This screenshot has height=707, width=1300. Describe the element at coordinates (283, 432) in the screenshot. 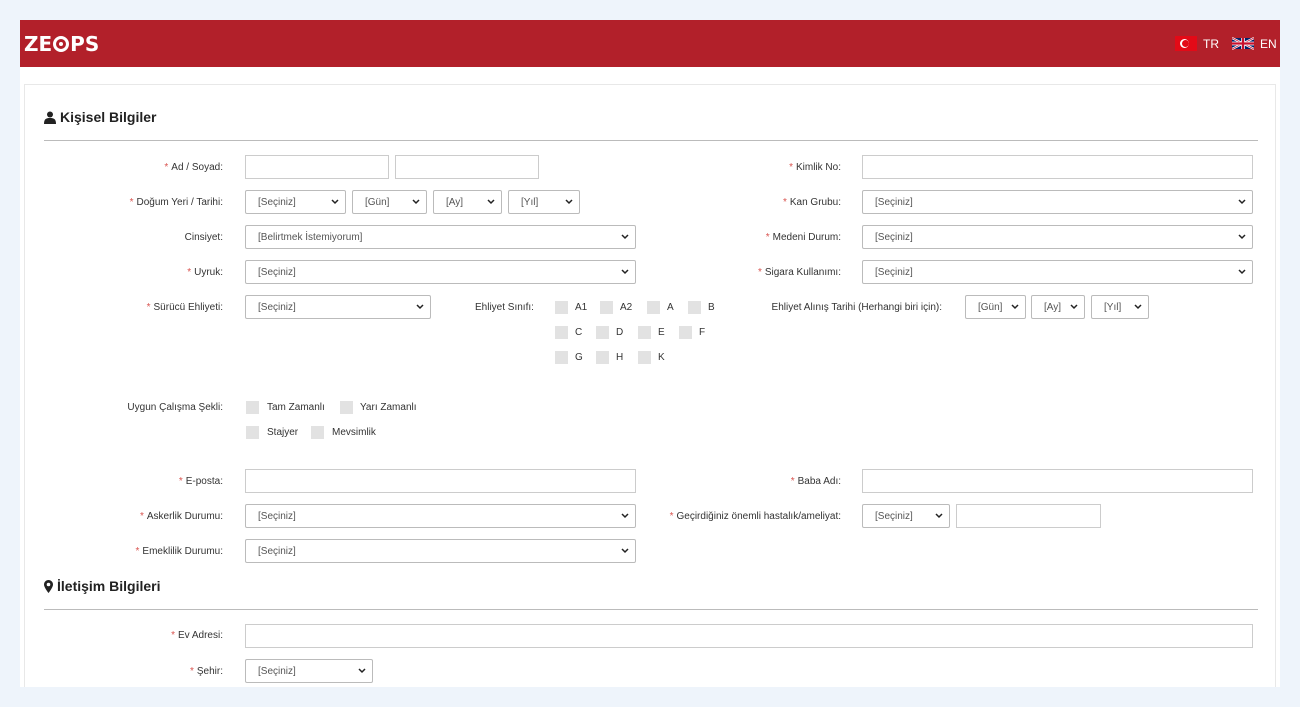

I see `work-intern-label: Stajyer` at that location.